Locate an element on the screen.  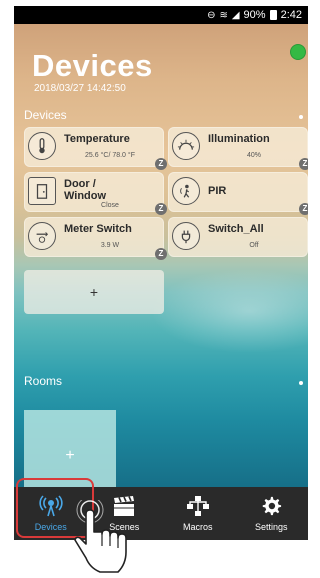
device-card-switch-all: Switch_All Off is located at coordinates (238, 237).